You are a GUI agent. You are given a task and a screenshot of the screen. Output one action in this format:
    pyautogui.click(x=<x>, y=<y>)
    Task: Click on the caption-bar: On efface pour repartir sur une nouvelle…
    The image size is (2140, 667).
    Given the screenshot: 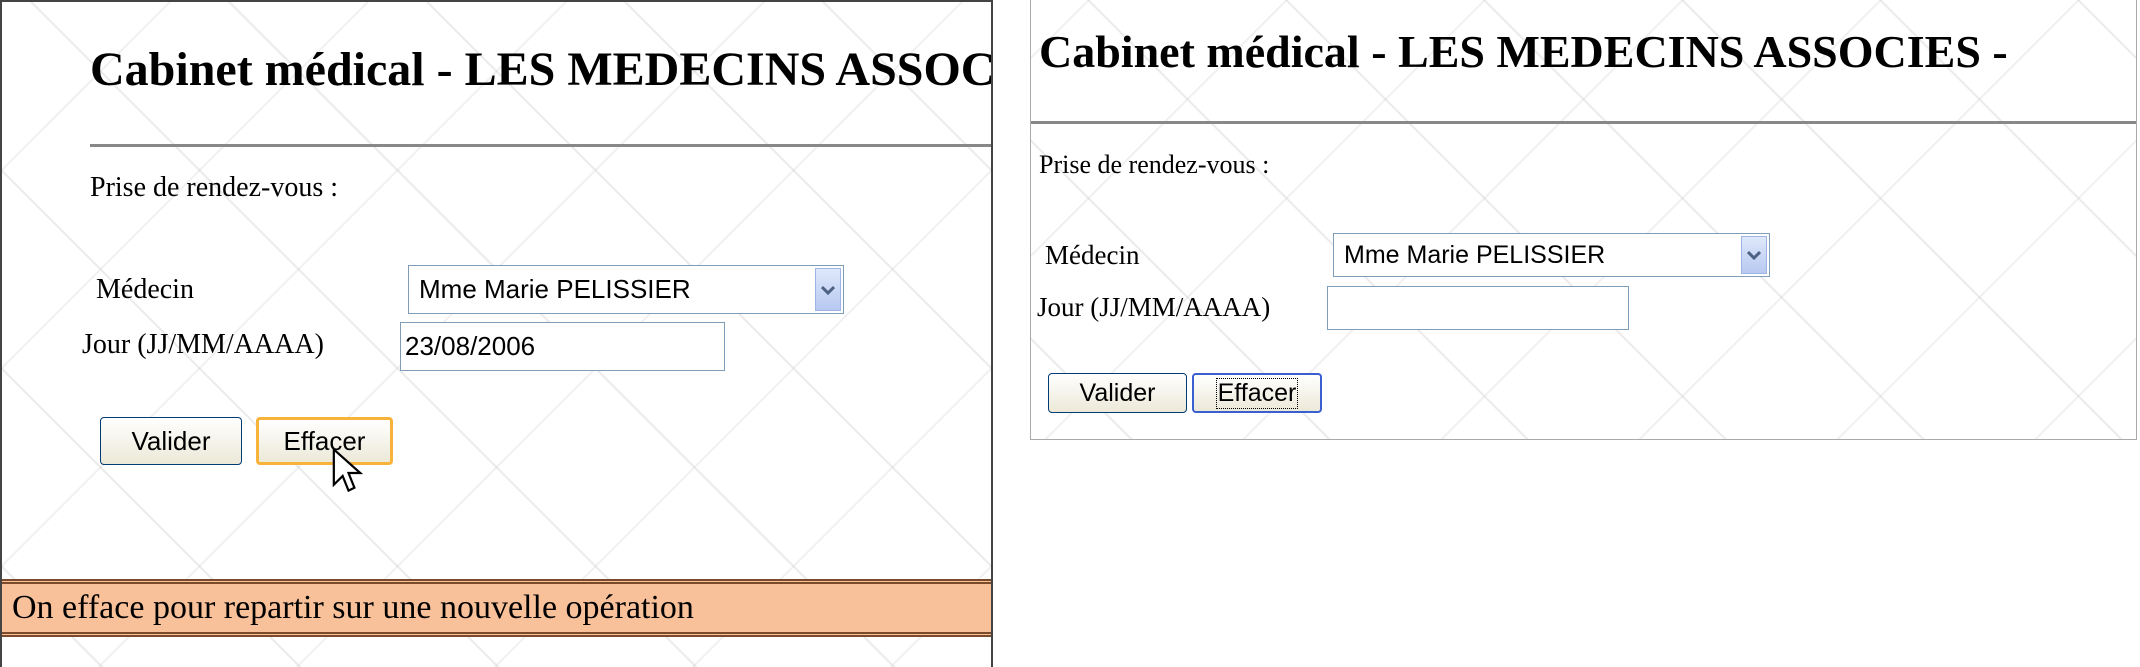 What is the action you would take?
    pyautogui.click(x=496, y=608)
    